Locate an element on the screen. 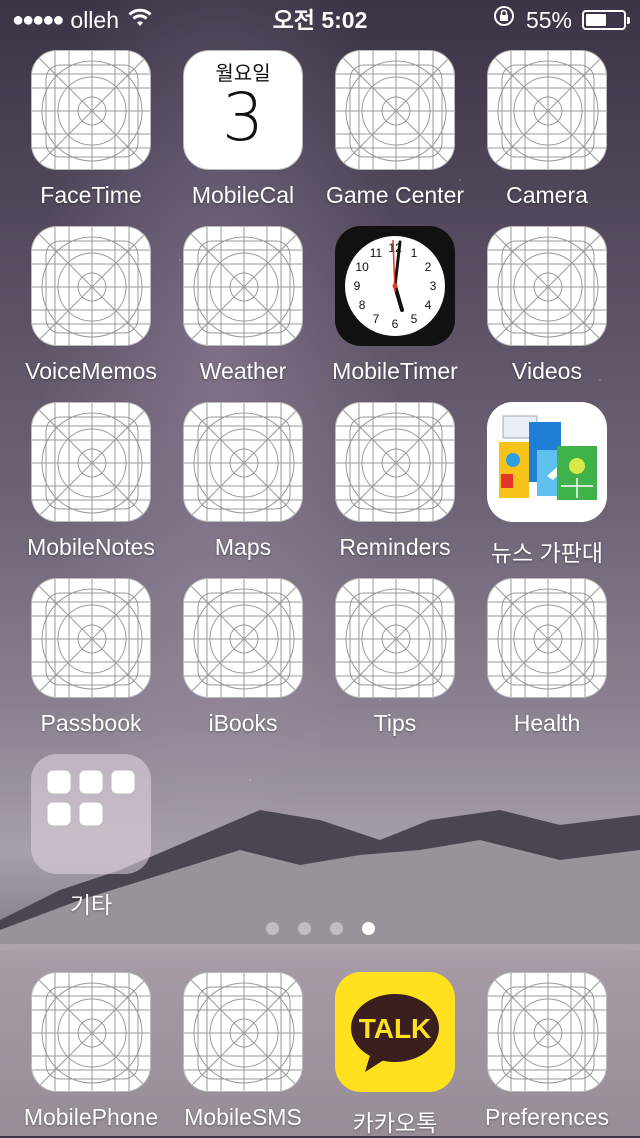 The height and width of the screenshot is (1138, 640). clock-number: 5 is located at coordinates (414, 319).